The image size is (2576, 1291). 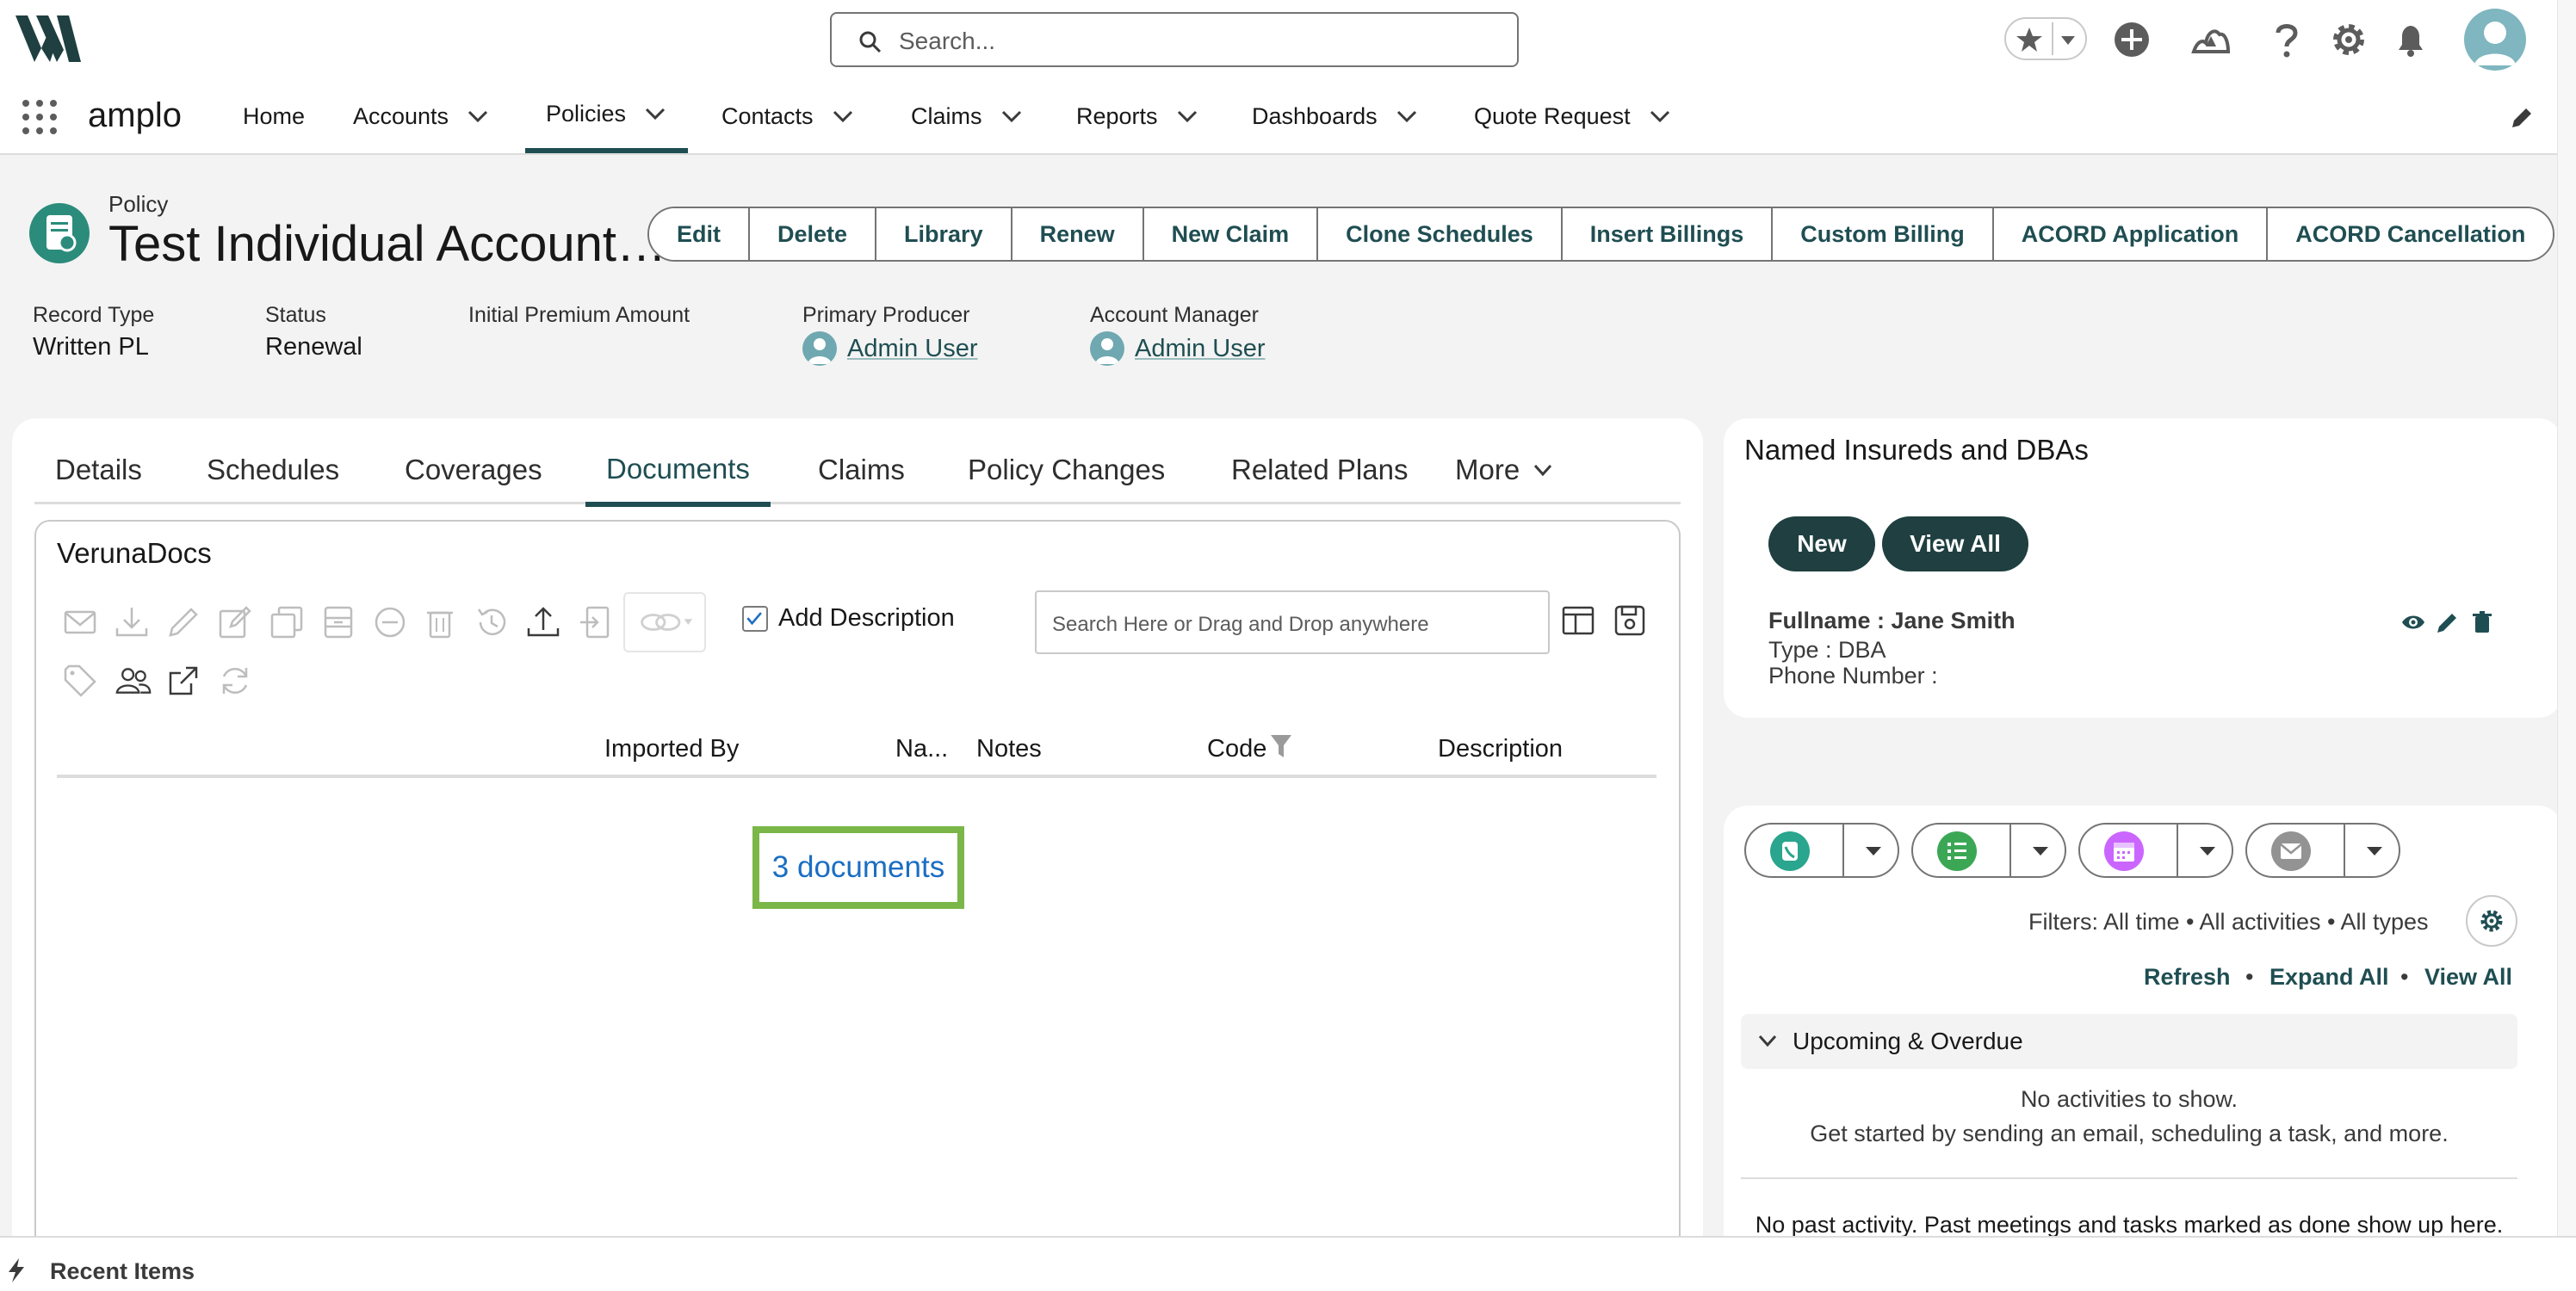 I want to click on column-code: Code, so click(x=1236, y=749).